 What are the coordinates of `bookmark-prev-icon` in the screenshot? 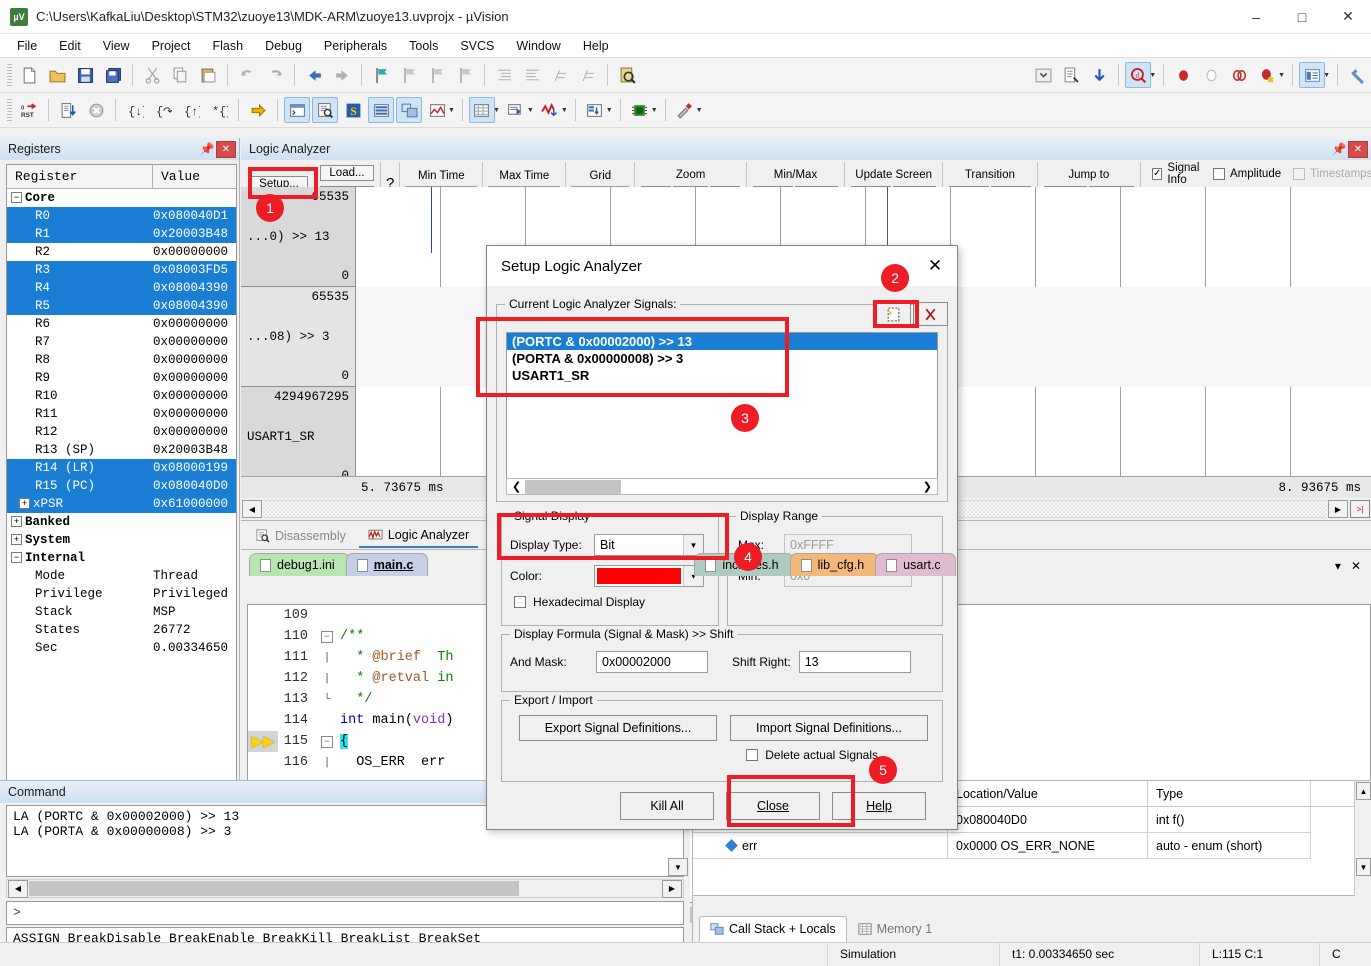 It's located at (409, 75).